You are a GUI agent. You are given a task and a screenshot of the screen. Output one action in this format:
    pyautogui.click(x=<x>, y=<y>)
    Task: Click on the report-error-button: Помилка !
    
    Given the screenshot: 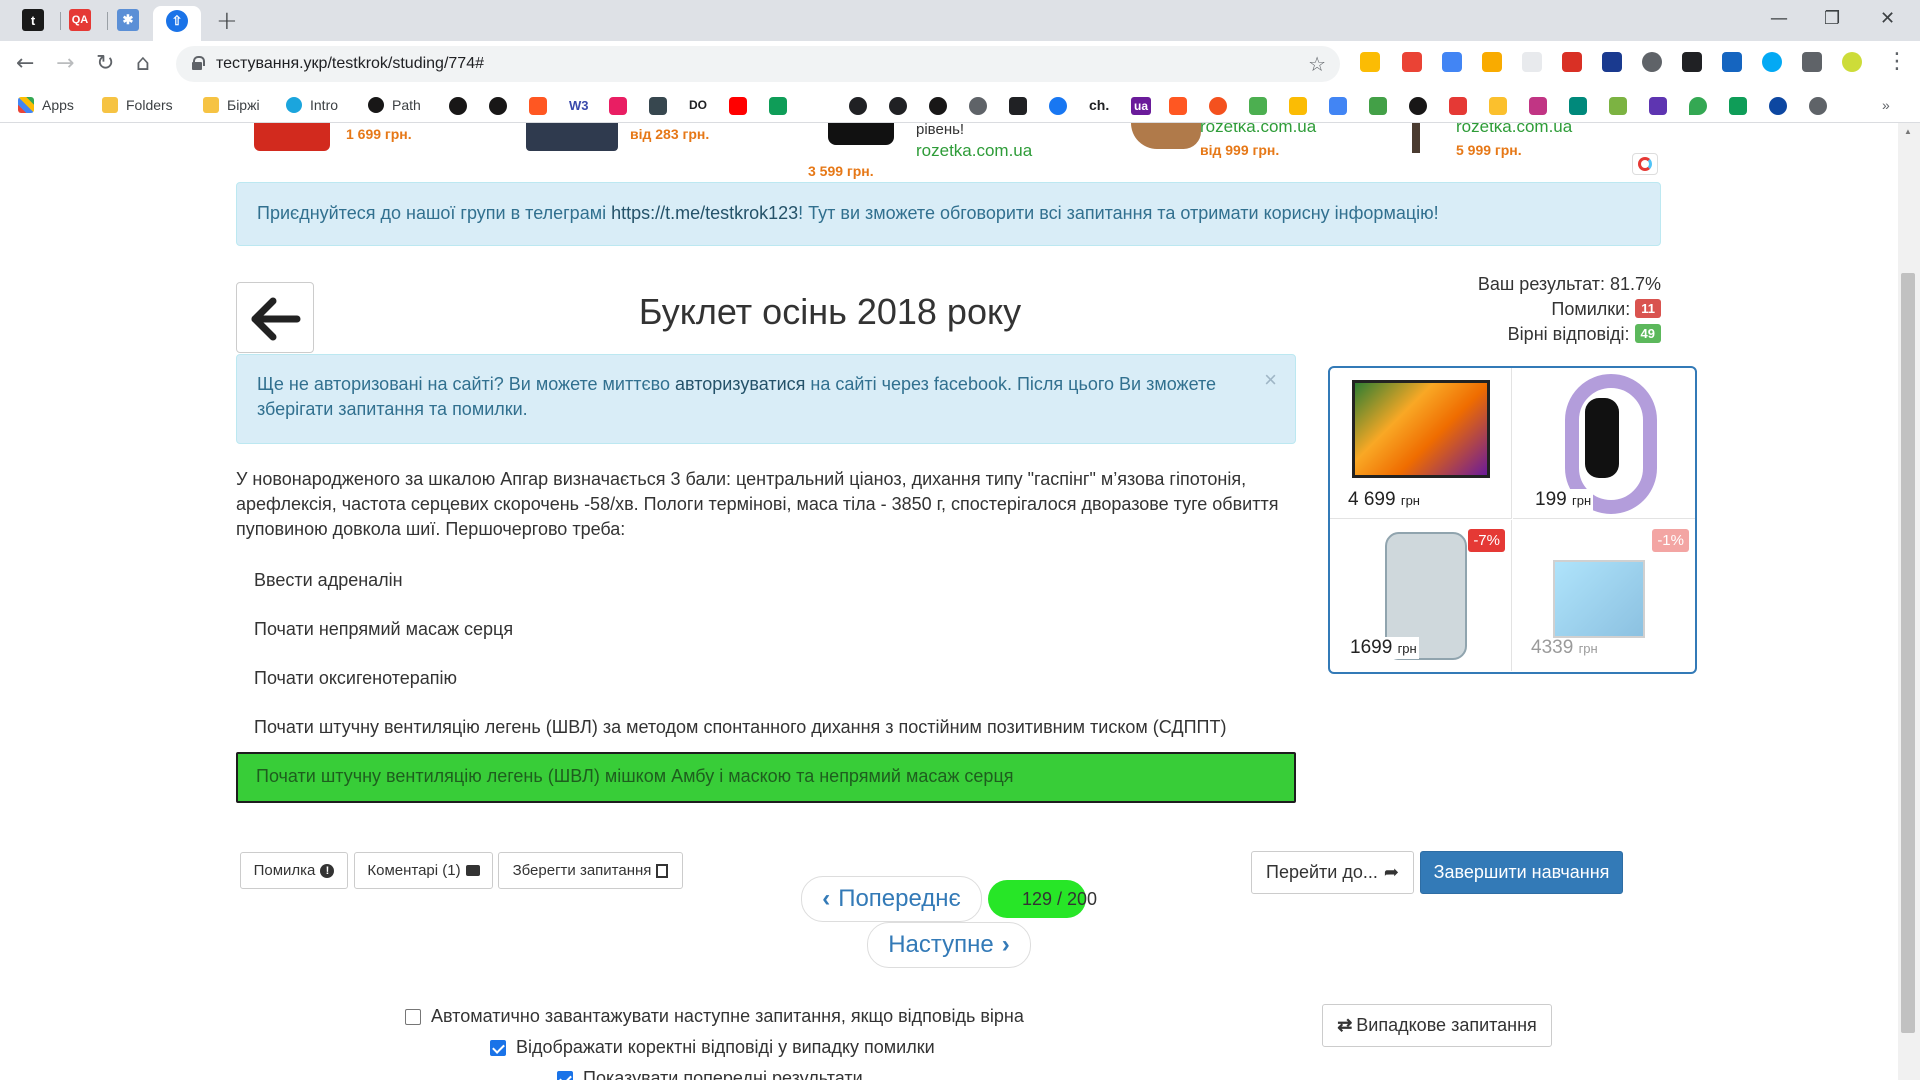 What is the action you would take?
    pyautogui.click(x=294, y=870)
    